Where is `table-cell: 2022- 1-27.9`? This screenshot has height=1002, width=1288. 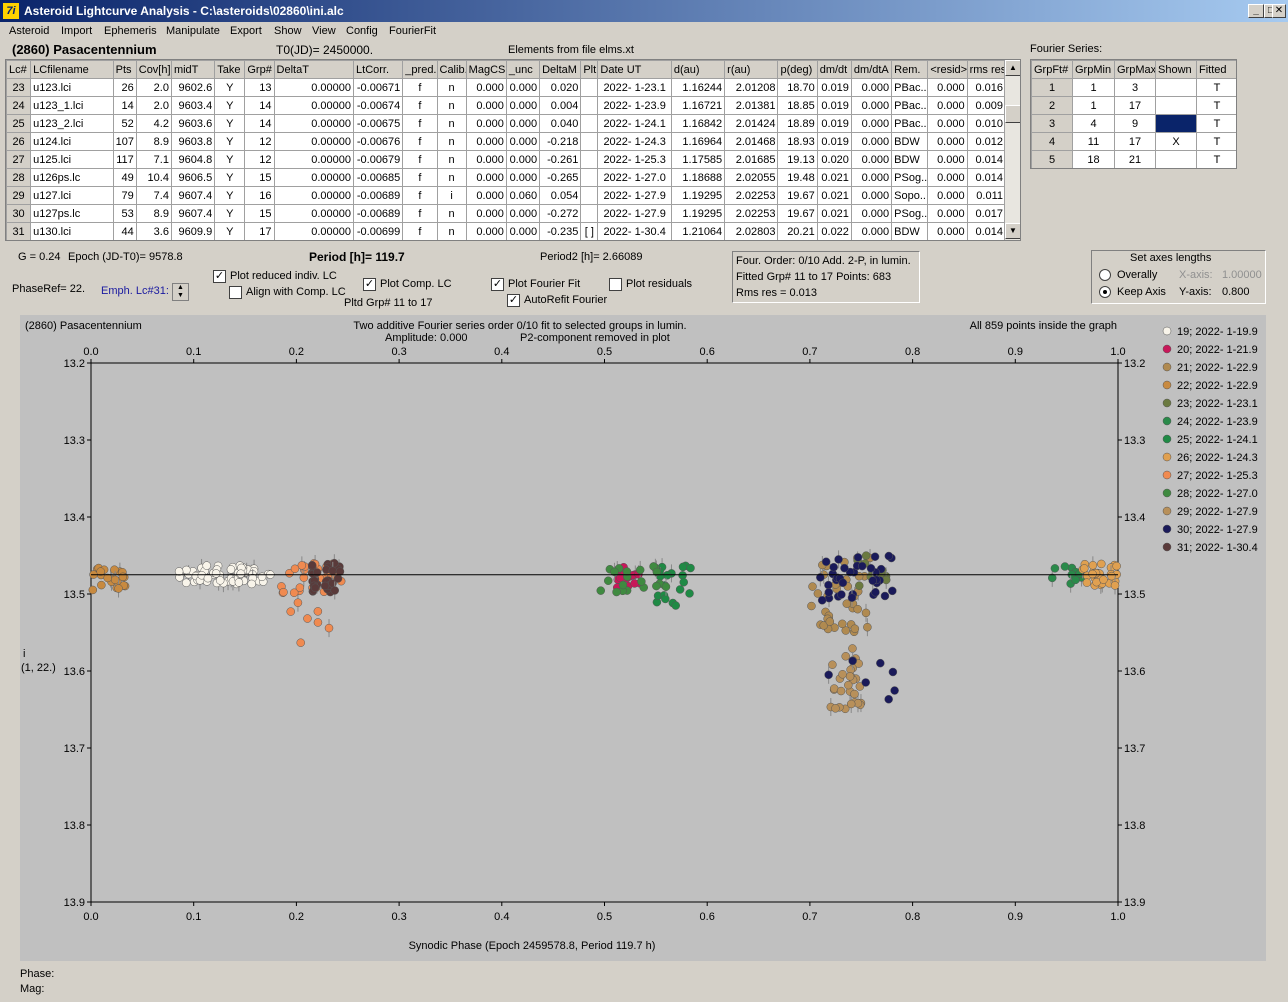
table-cell: 2022- 1-27.9 is located at coordinates (634, 213).